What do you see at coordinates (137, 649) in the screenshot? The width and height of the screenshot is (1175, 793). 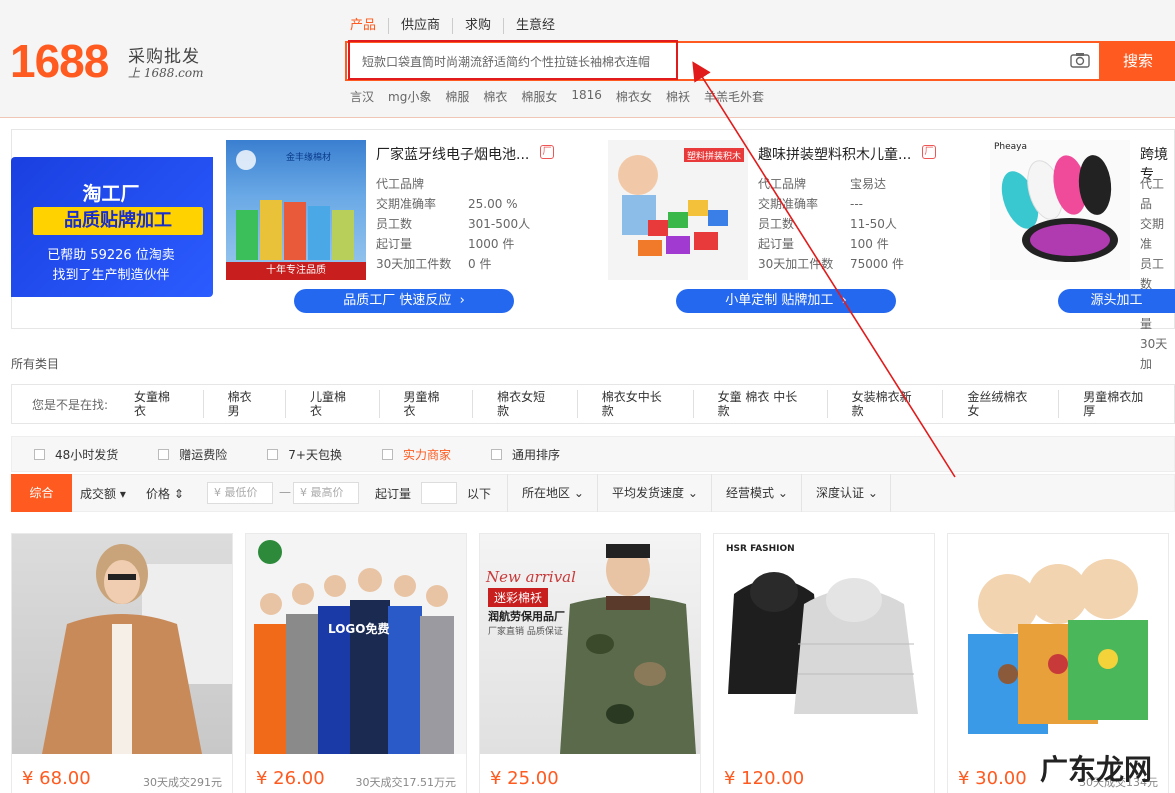 I see `teddy-coat-image` at bounding box center [137, 649].